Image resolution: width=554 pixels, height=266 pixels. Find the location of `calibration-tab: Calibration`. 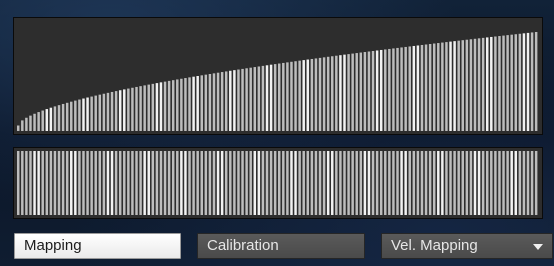

calibration-tab: Calibration is located at coordinates (281, 246).